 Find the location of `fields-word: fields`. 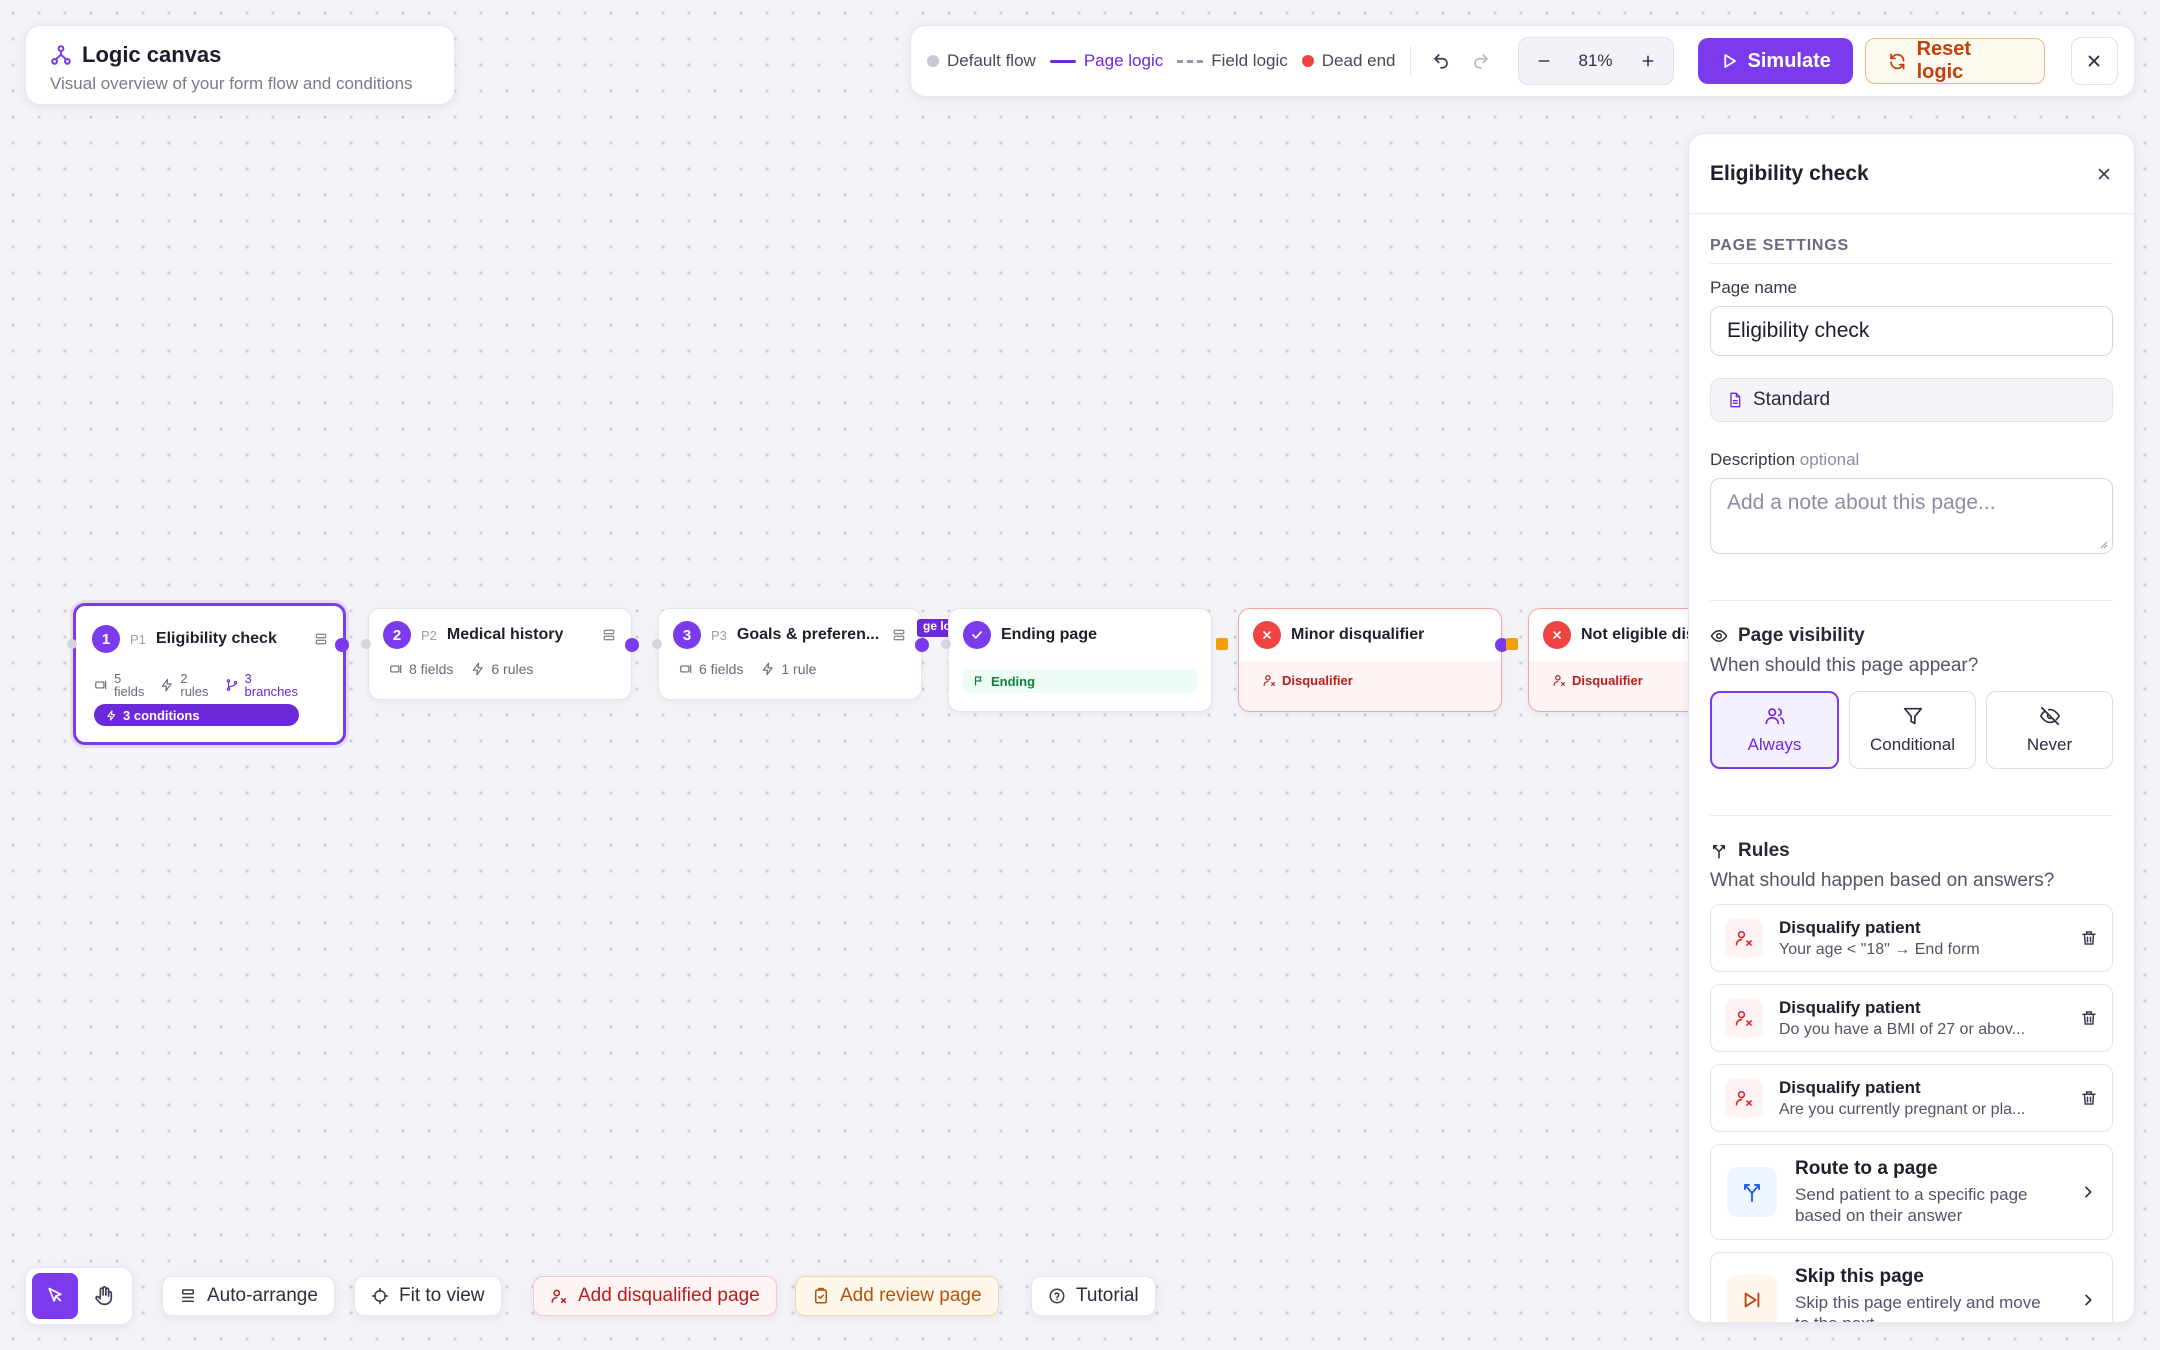

fields-word: fields is located at coordinates (129, 691).